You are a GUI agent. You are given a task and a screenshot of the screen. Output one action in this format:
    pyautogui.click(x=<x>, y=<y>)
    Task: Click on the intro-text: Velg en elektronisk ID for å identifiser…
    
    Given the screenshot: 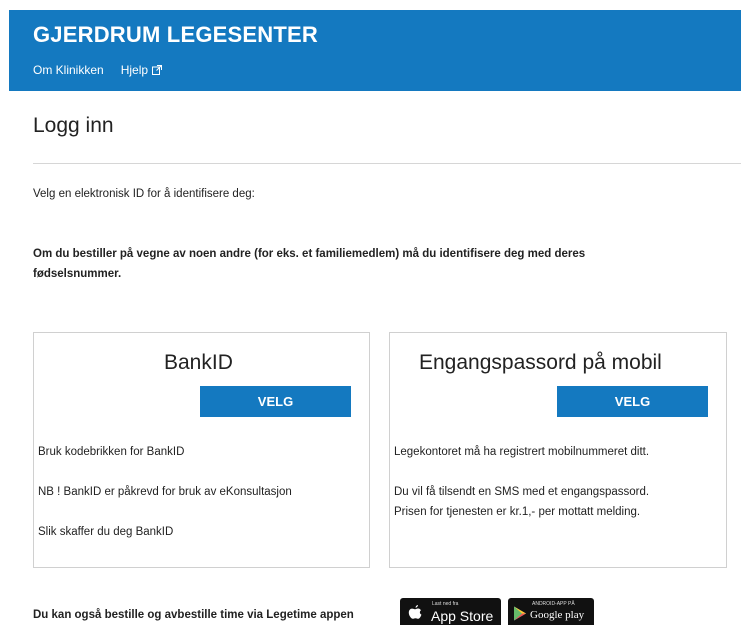 What is the action you would take?
    pyautogui.click(x=144, y=194)
    